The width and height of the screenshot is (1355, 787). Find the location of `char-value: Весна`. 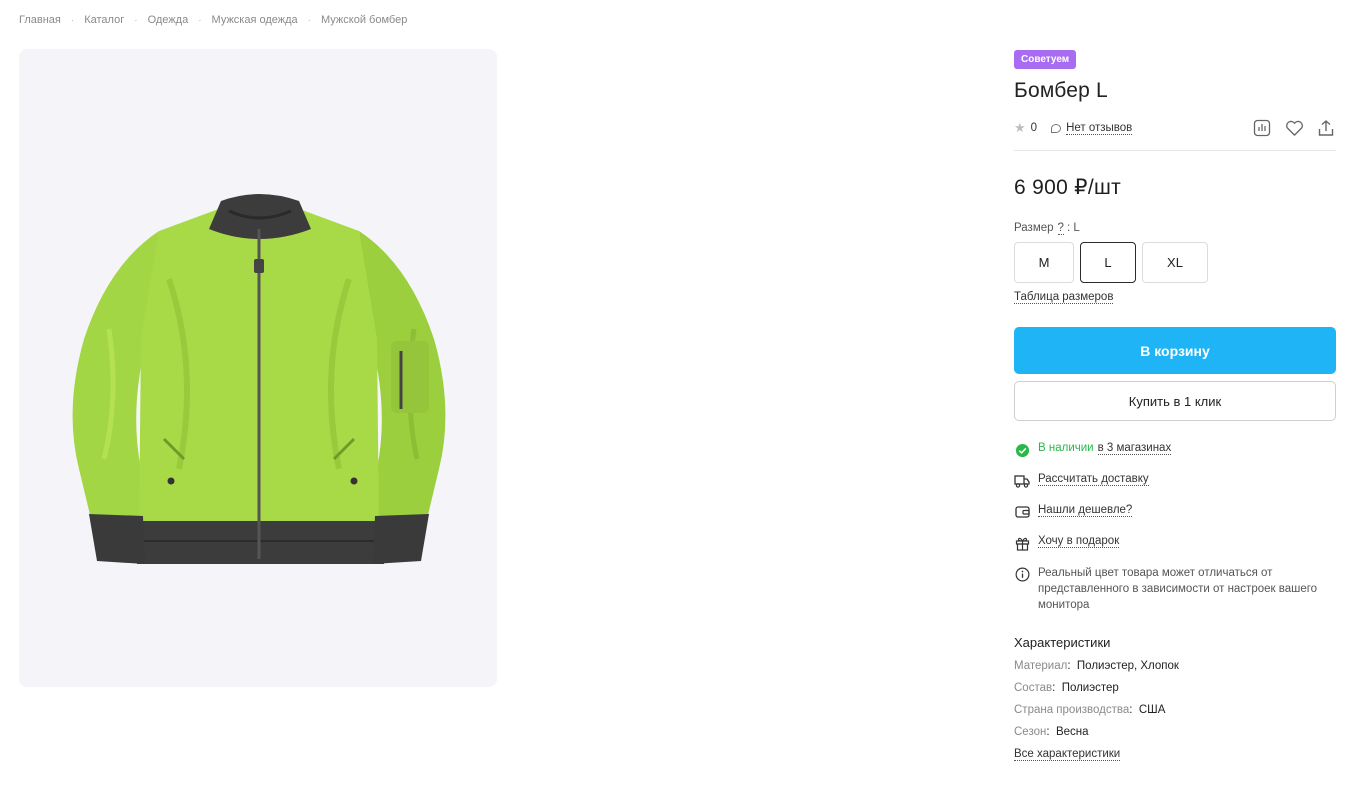

char-value: Весна is located at coordinates (1072, 732).